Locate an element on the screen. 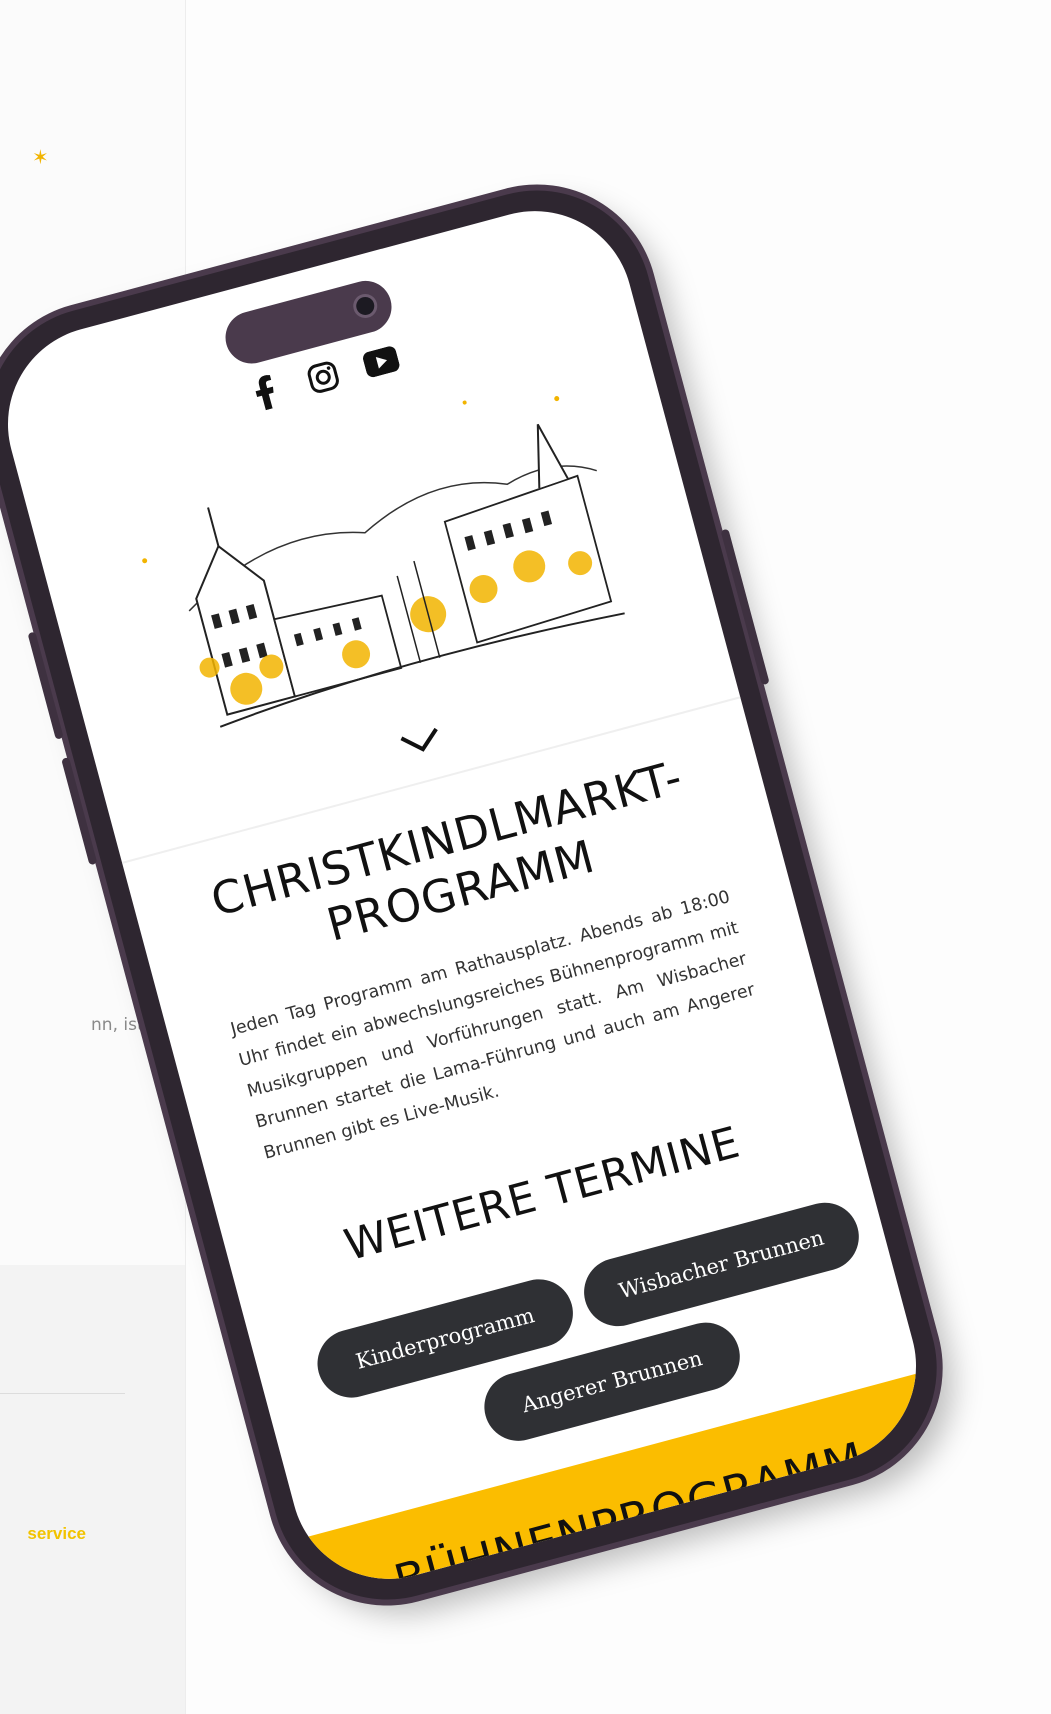 Image resolution: width=1051 pixels, height=1714 pixels. youtube-icon is located at coordinates (381, 362).